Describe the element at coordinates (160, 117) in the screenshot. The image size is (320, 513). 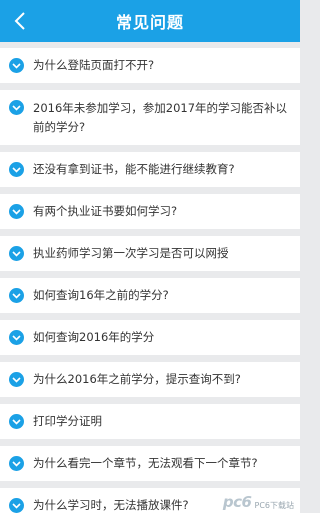
I see `faq-question: 2016年未参加学习，参加2017年的学习能否补以前的学分?` at that location.